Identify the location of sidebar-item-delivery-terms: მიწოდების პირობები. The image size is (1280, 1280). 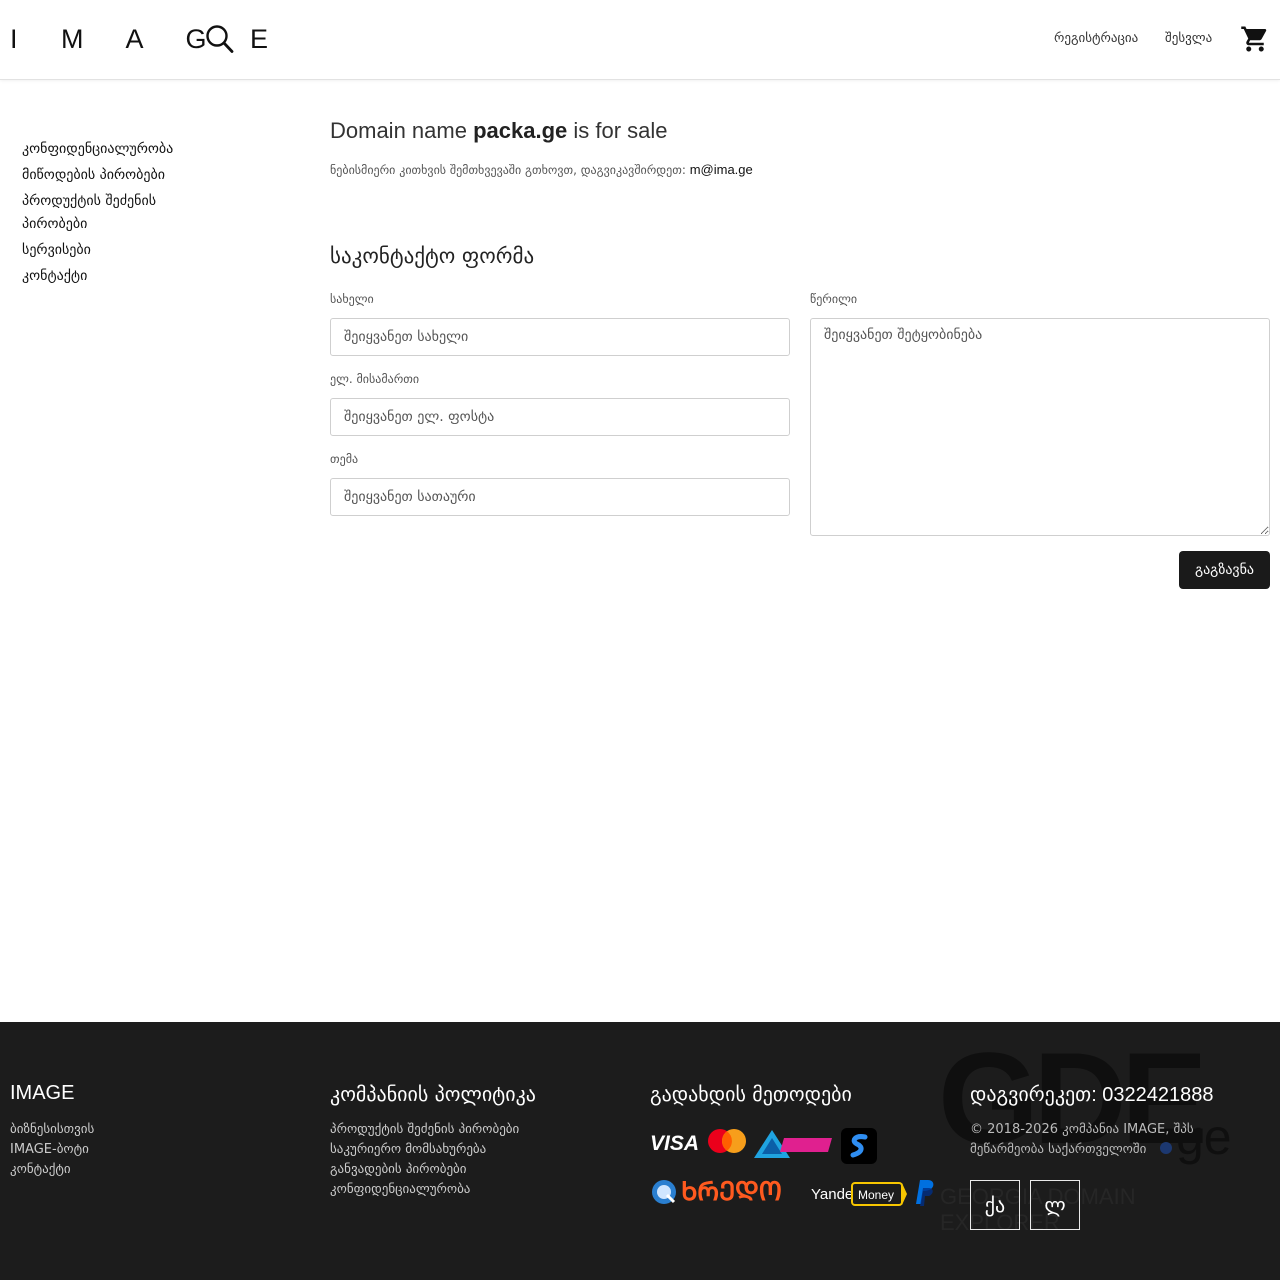
(122, 175).